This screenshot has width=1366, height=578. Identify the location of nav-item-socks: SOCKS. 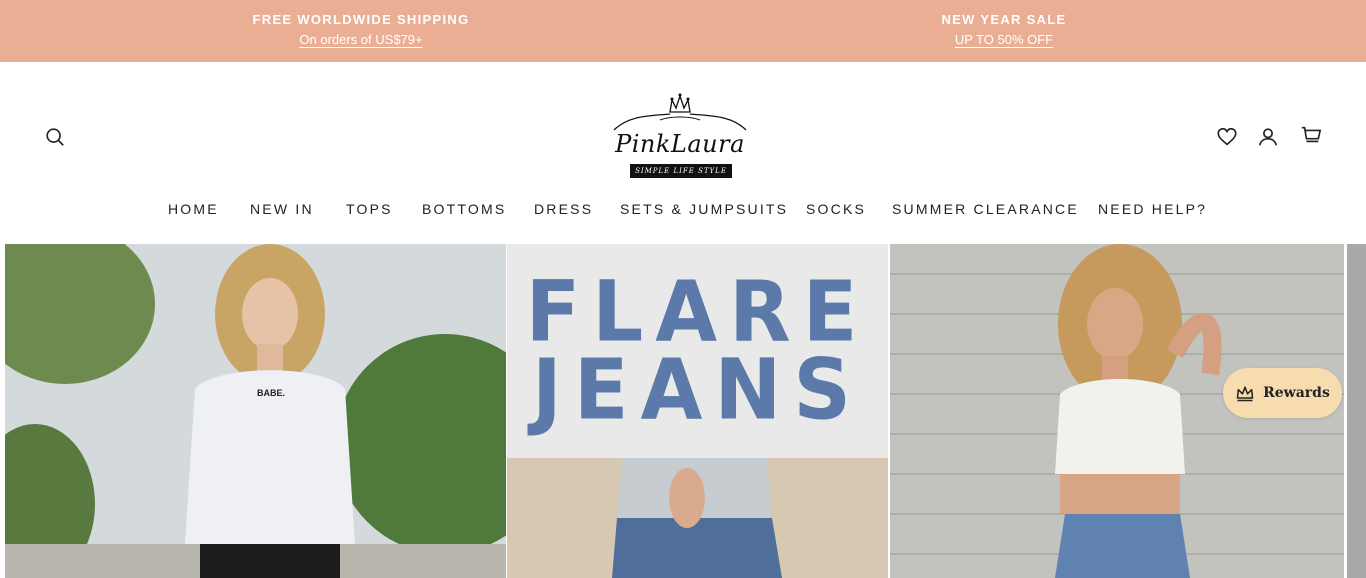
(836, 209).